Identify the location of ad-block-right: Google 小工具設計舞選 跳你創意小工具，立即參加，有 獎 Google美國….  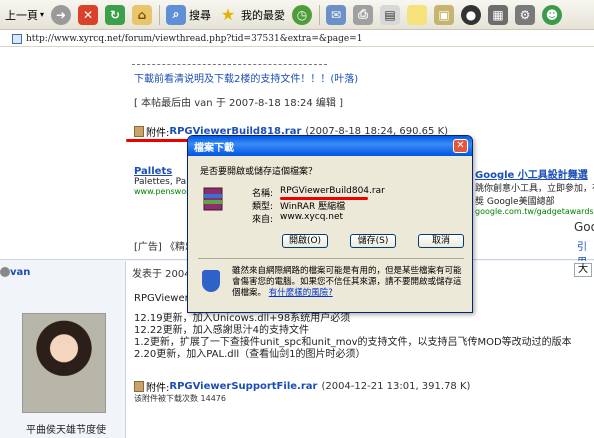
(534, 196).